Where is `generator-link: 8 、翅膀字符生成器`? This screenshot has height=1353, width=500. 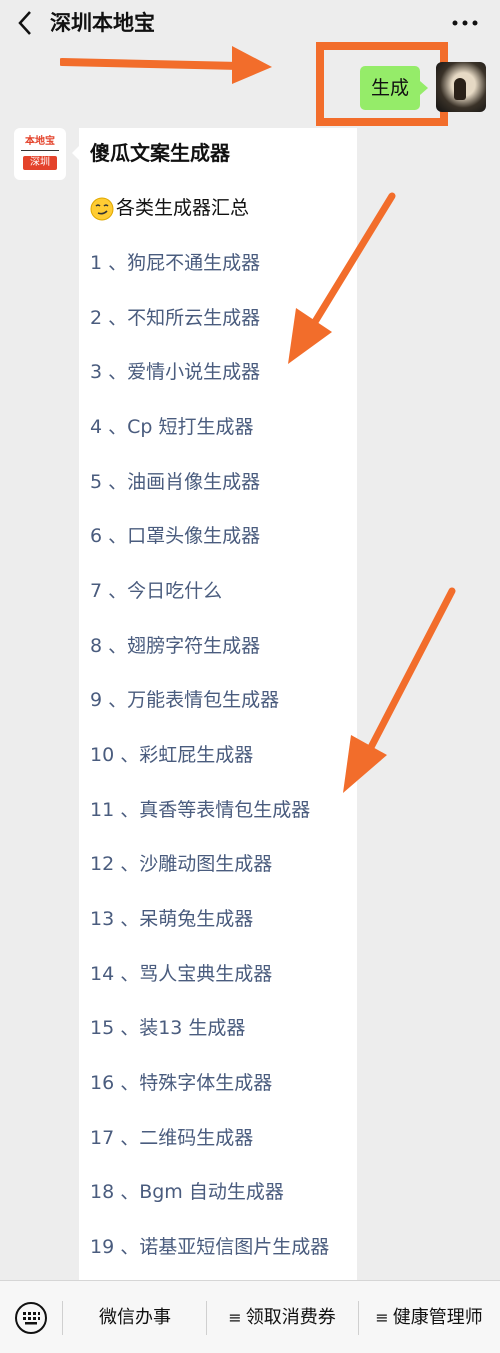
generator-link: 8 、翅膀字符生成器 is located at coordinates (175, 646).